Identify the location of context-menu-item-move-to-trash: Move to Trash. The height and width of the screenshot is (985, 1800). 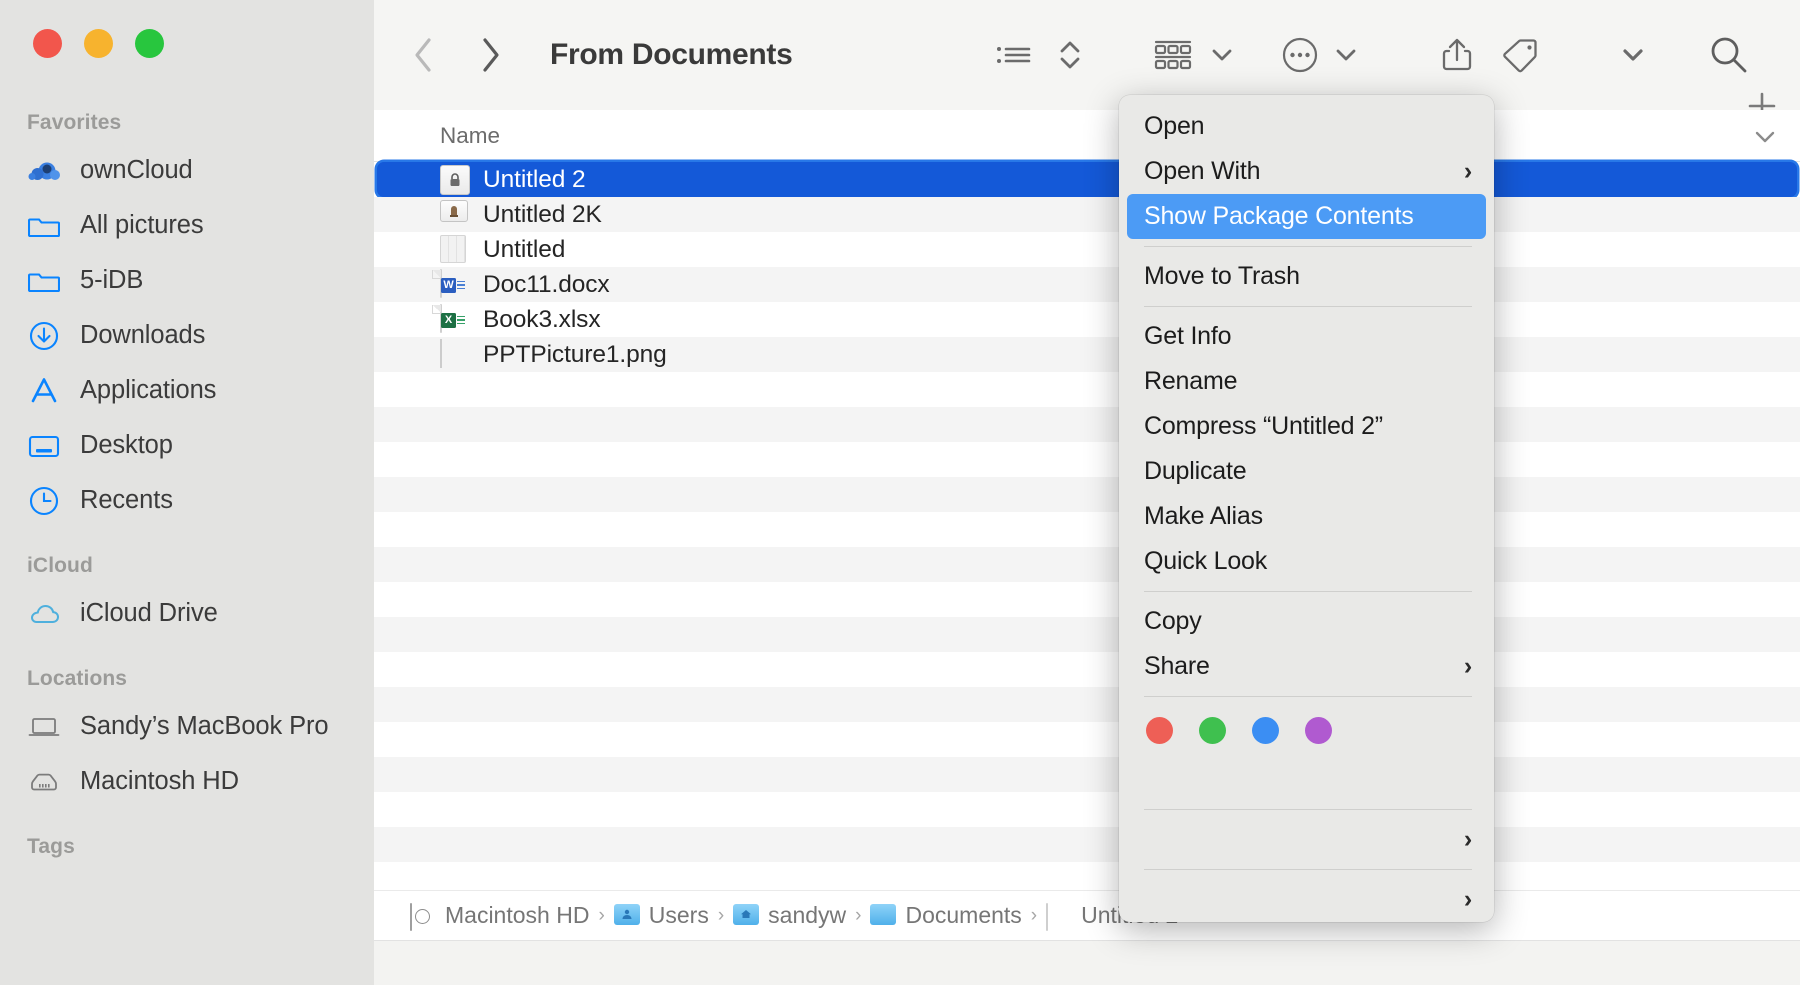
(1306, 276).